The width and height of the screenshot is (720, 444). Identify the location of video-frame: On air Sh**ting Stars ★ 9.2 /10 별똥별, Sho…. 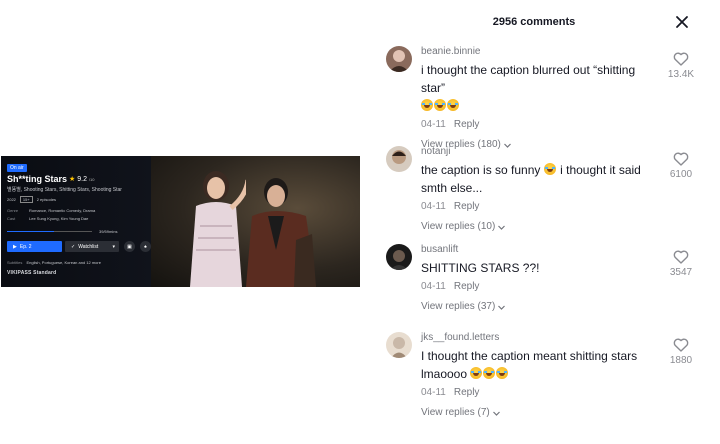
(180, 221).